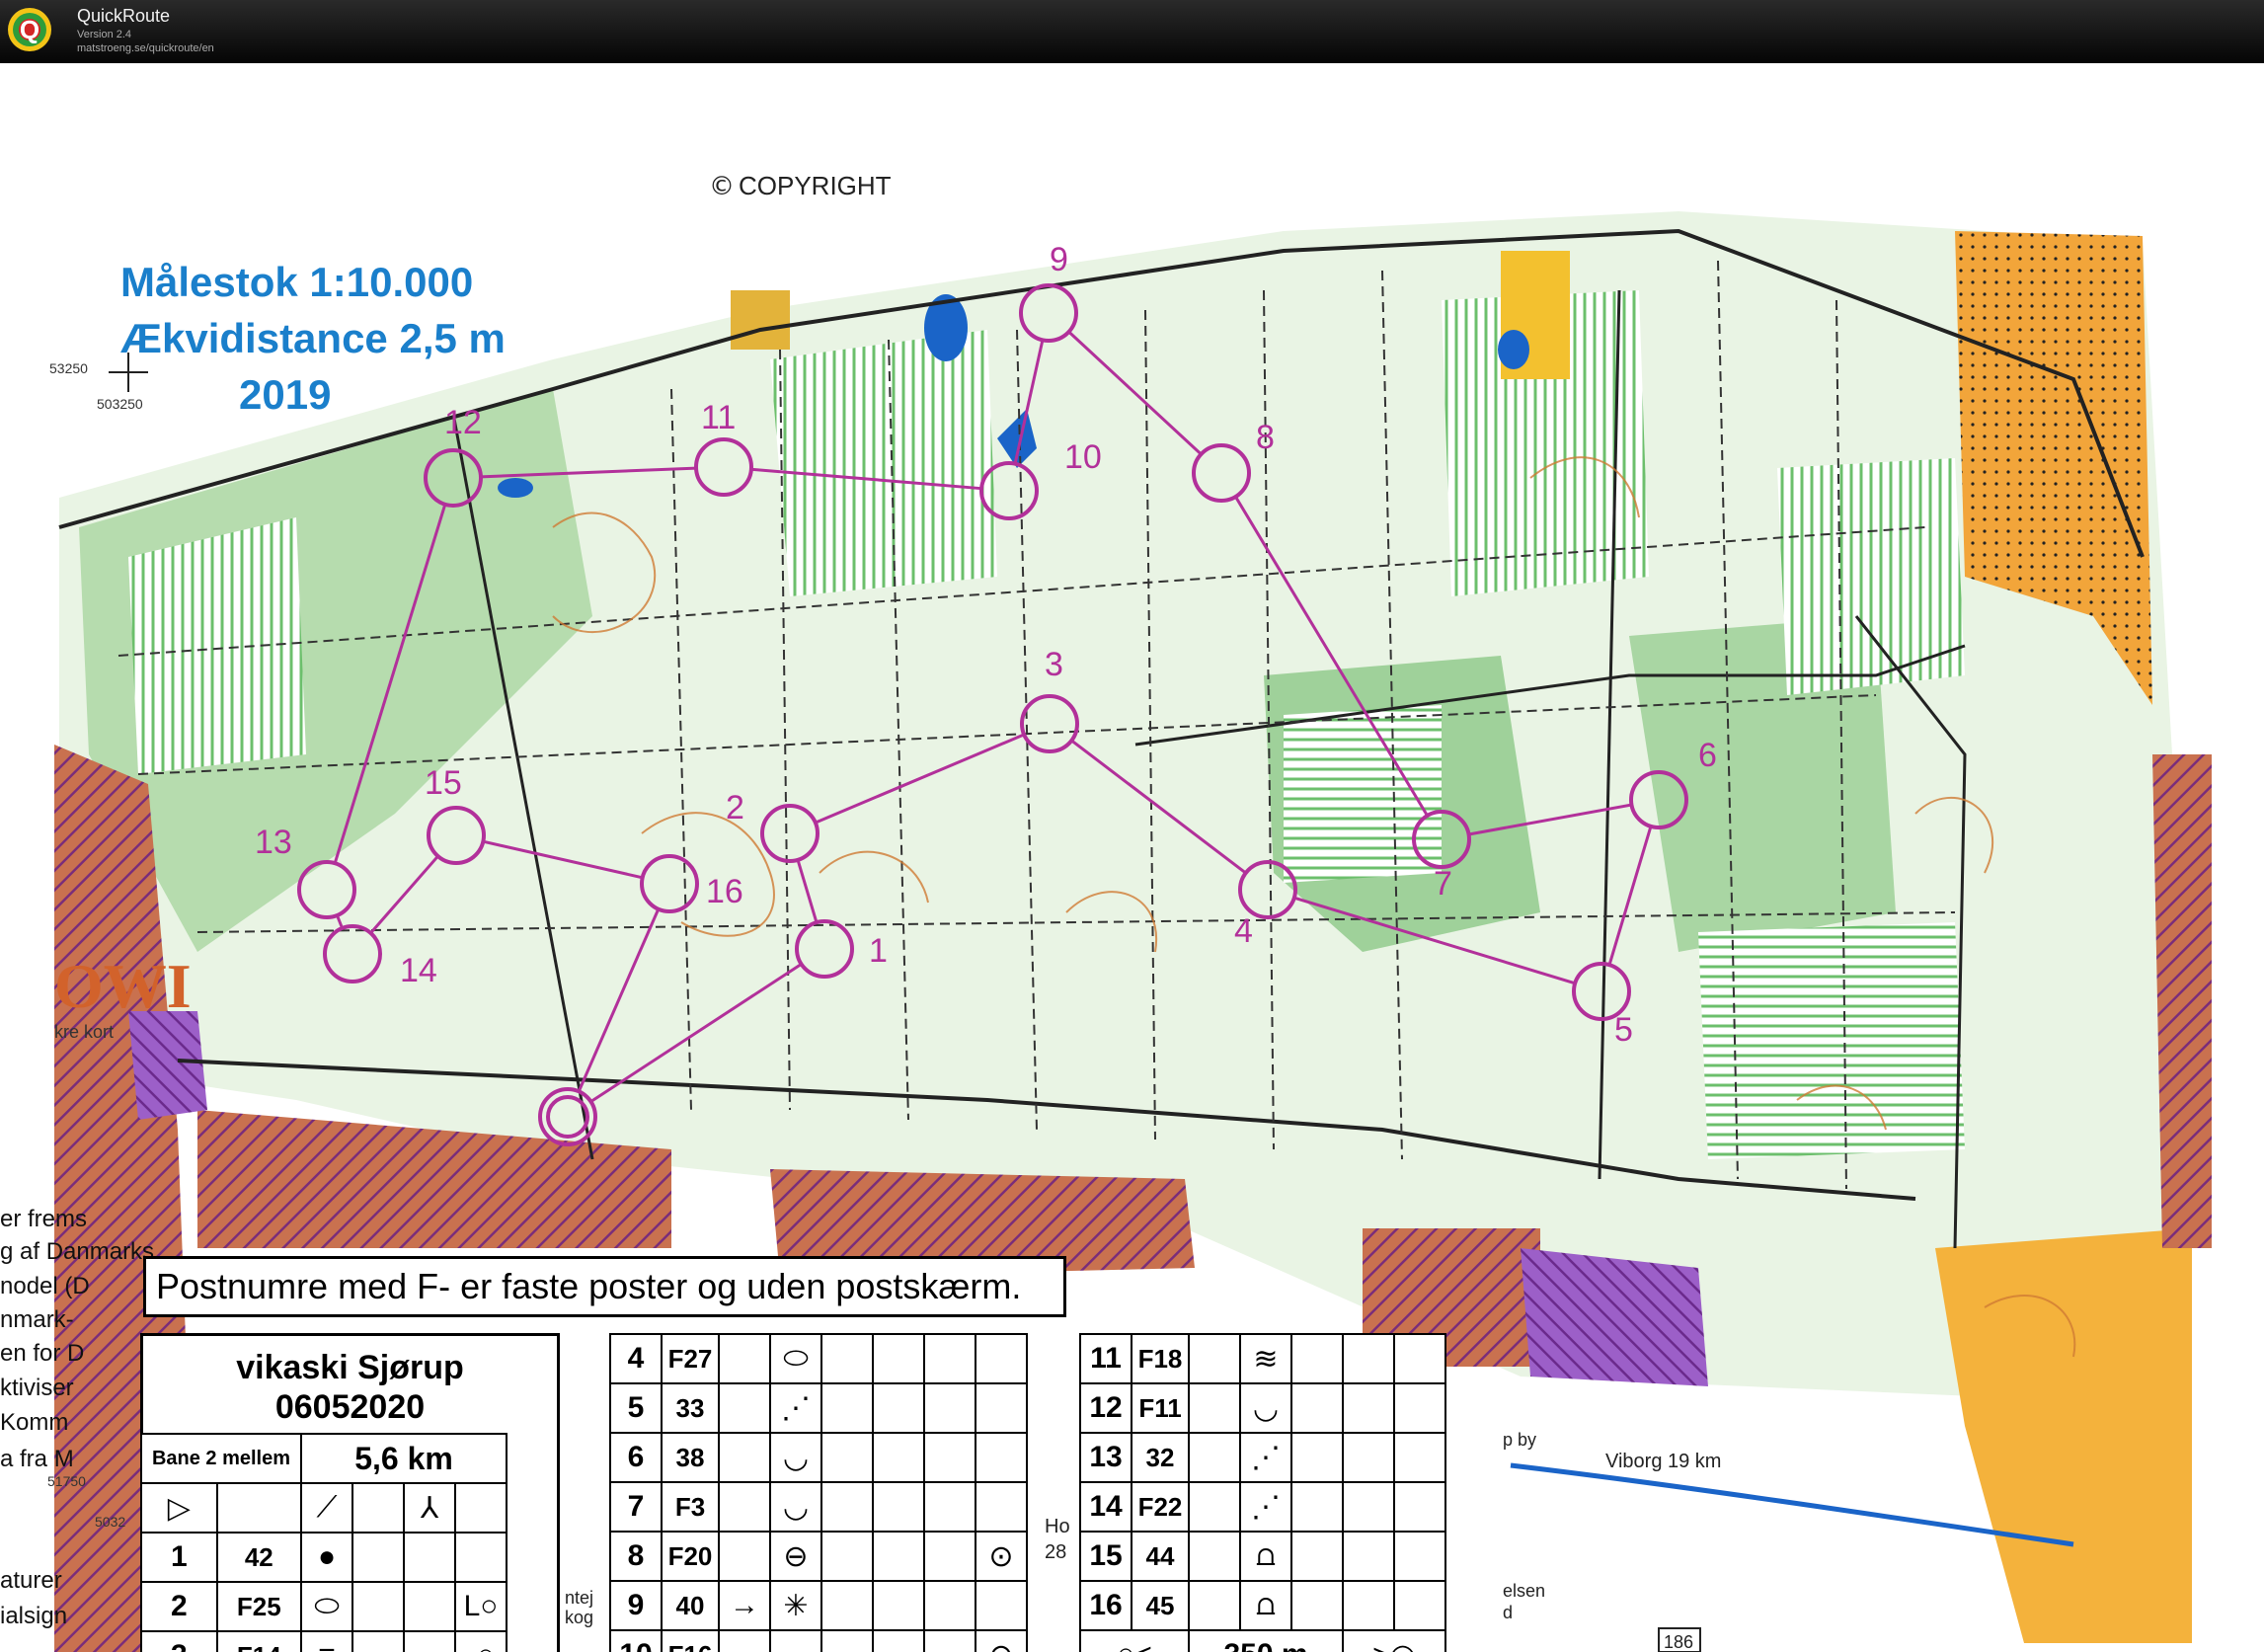 This screenshot has height=1652, width=2264. Describe the element at coordinates (1524, 1591) in the screenshot. I see `misc-text-elsen: elsen` at that location.